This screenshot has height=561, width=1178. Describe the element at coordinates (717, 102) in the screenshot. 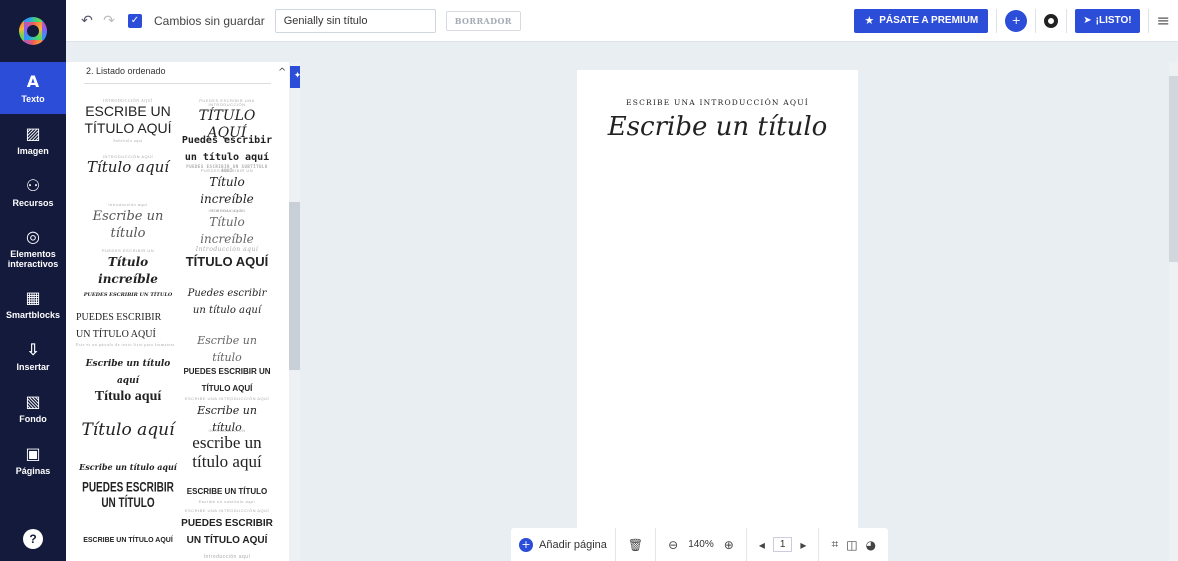

I see `slide-intro-text: ESCRIBE UNA INTRODUCCIÓN AQUÍ` at that location.